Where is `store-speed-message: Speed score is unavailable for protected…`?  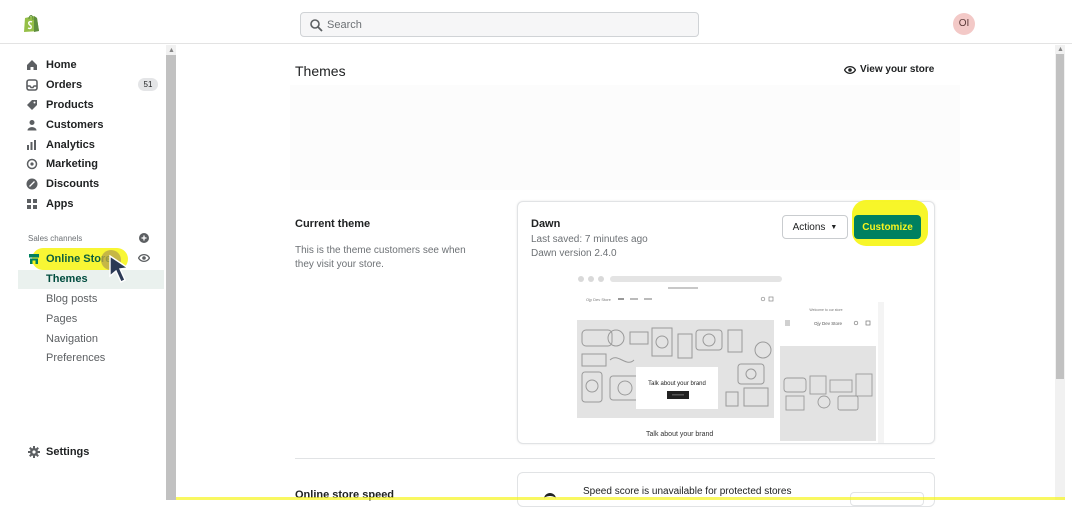 store-speed-message: Speed score is unavailable for protected… is located at coordinates (687, 491).